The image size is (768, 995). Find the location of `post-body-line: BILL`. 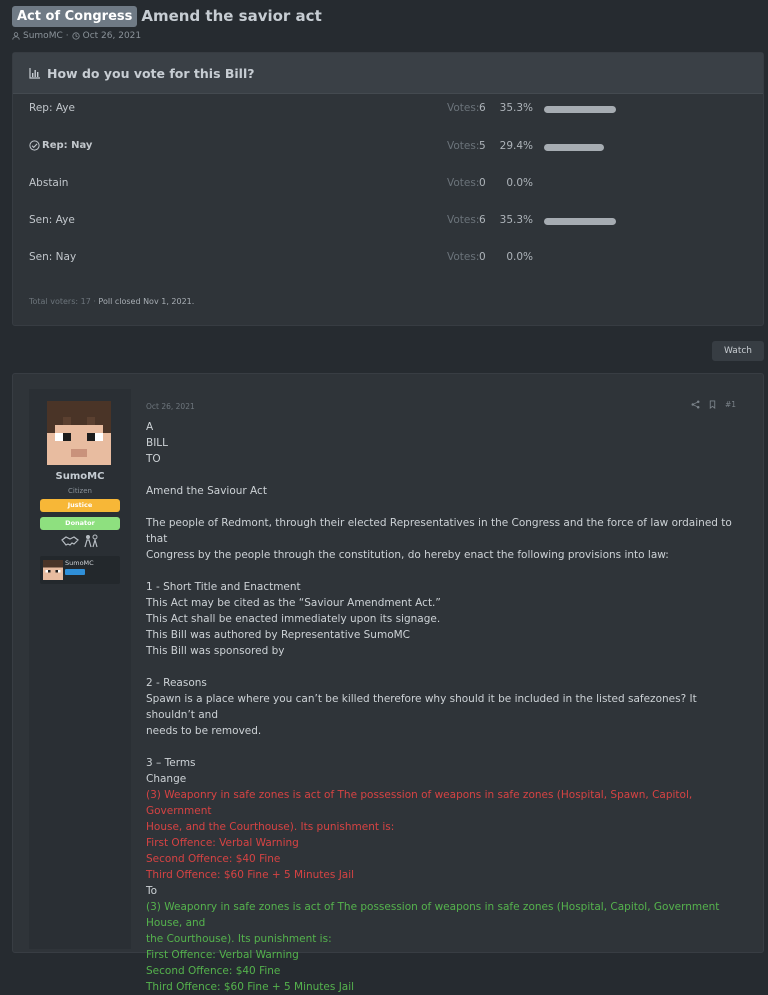

post-body-line: BILL is located at coordinates (157, 443).